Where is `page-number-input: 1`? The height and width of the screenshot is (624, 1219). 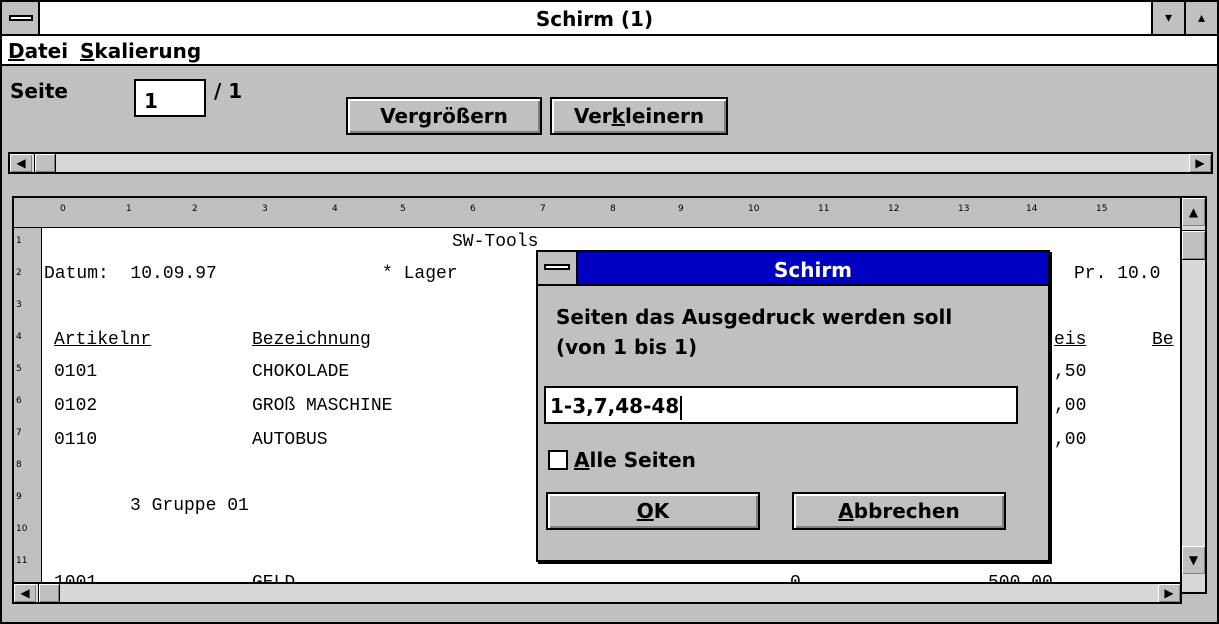 page-number-input: 1 is located at coordinates (170, 98).